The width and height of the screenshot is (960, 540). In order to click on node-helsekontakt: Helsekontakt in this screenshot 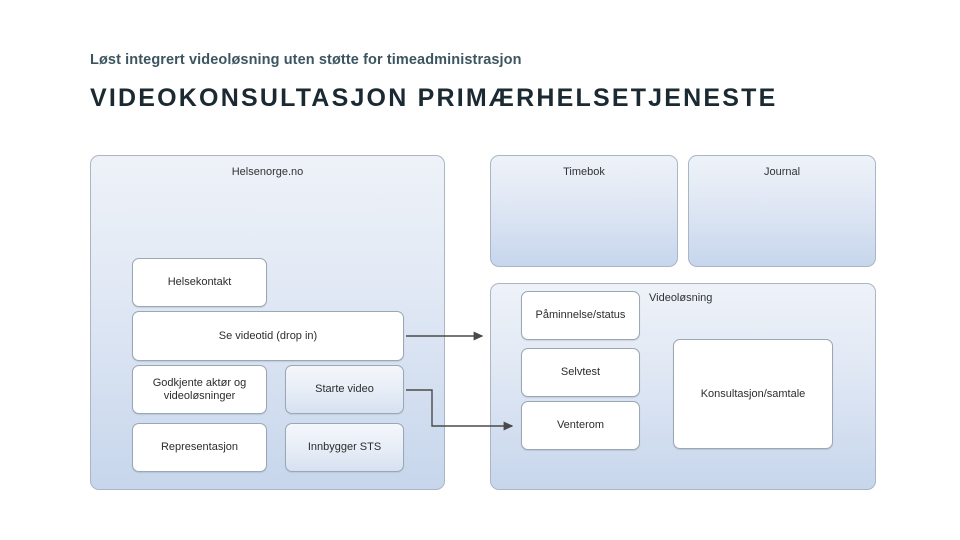, I will do `click(199, 282)`.